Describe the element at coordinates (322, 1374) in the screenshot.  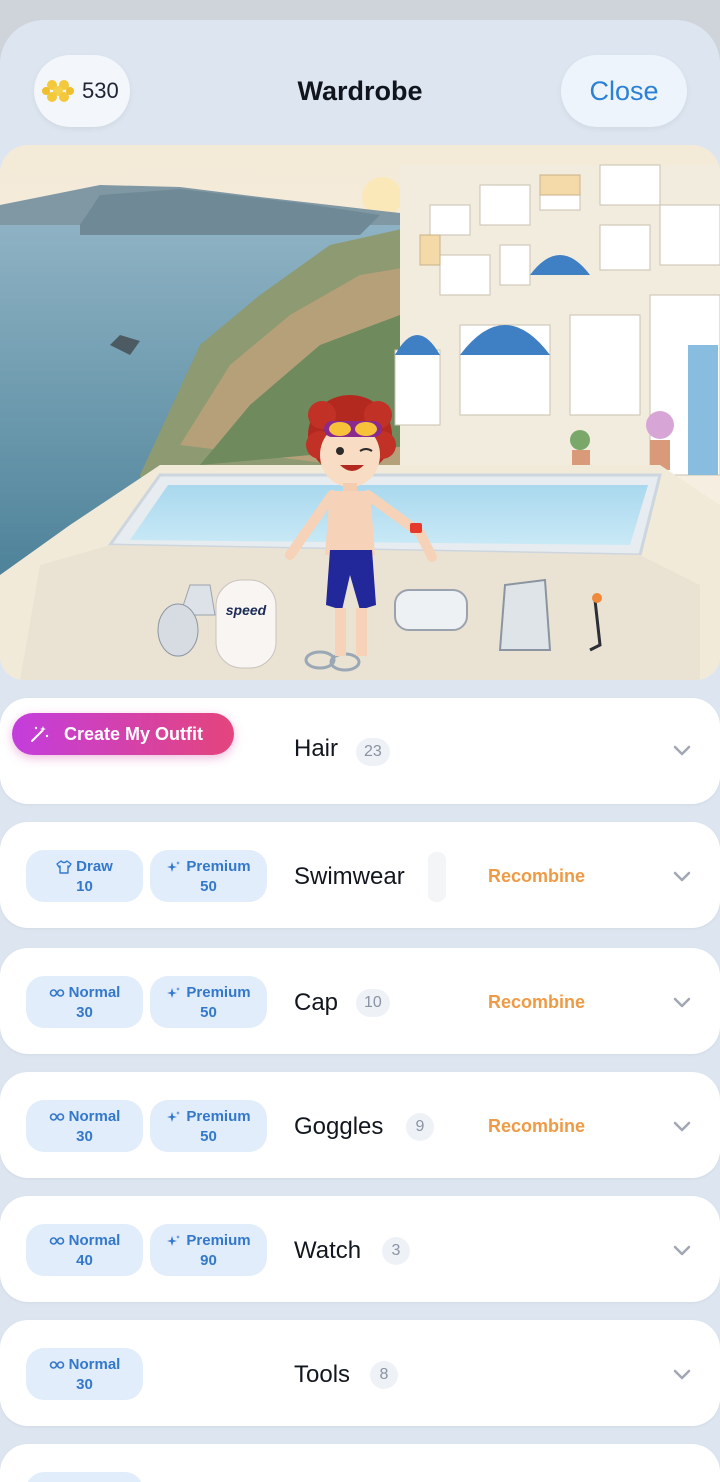
I see `category-name: Tools` at that location.